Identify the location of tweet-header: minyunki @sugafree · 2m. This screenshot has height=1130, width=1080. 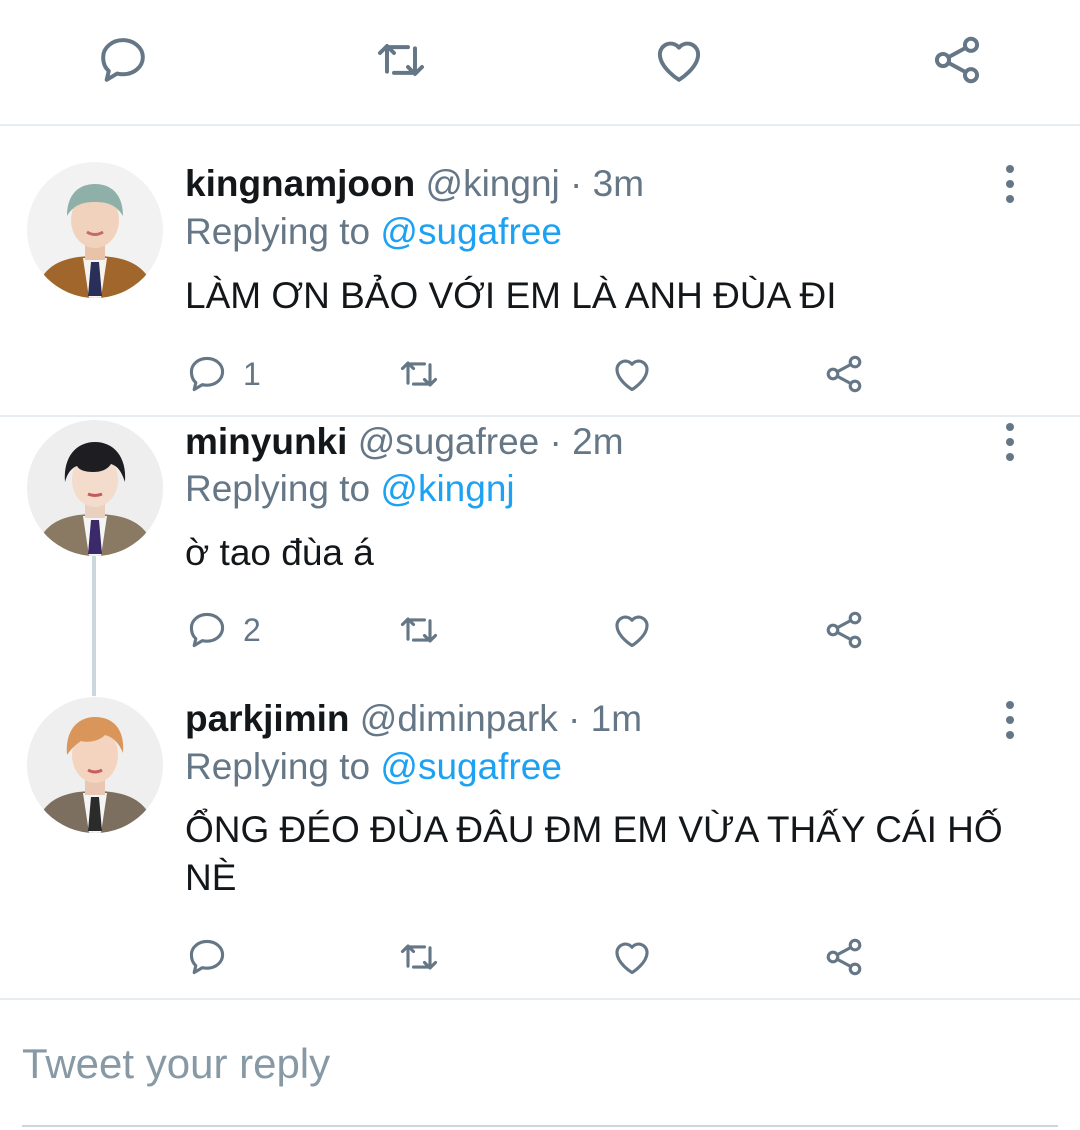
(404, 442).